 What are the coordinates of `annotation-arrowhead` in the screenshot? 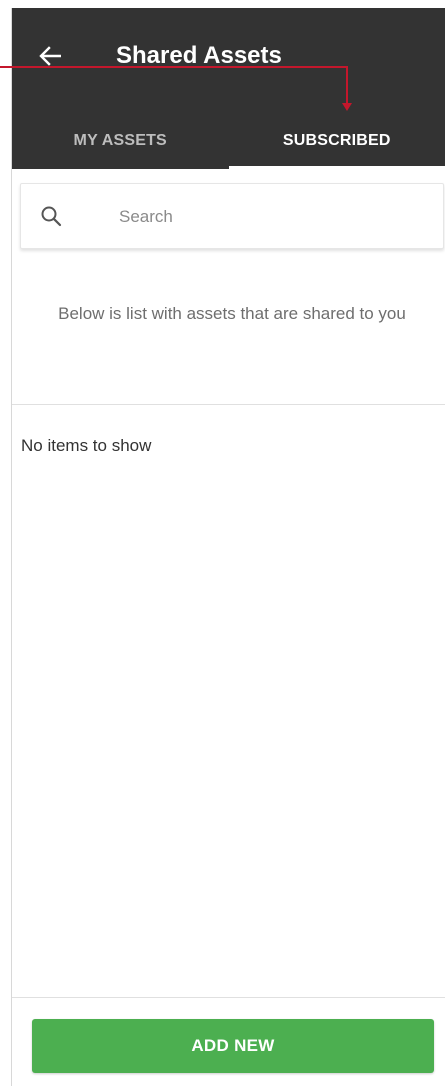 It's located at (347, 107).